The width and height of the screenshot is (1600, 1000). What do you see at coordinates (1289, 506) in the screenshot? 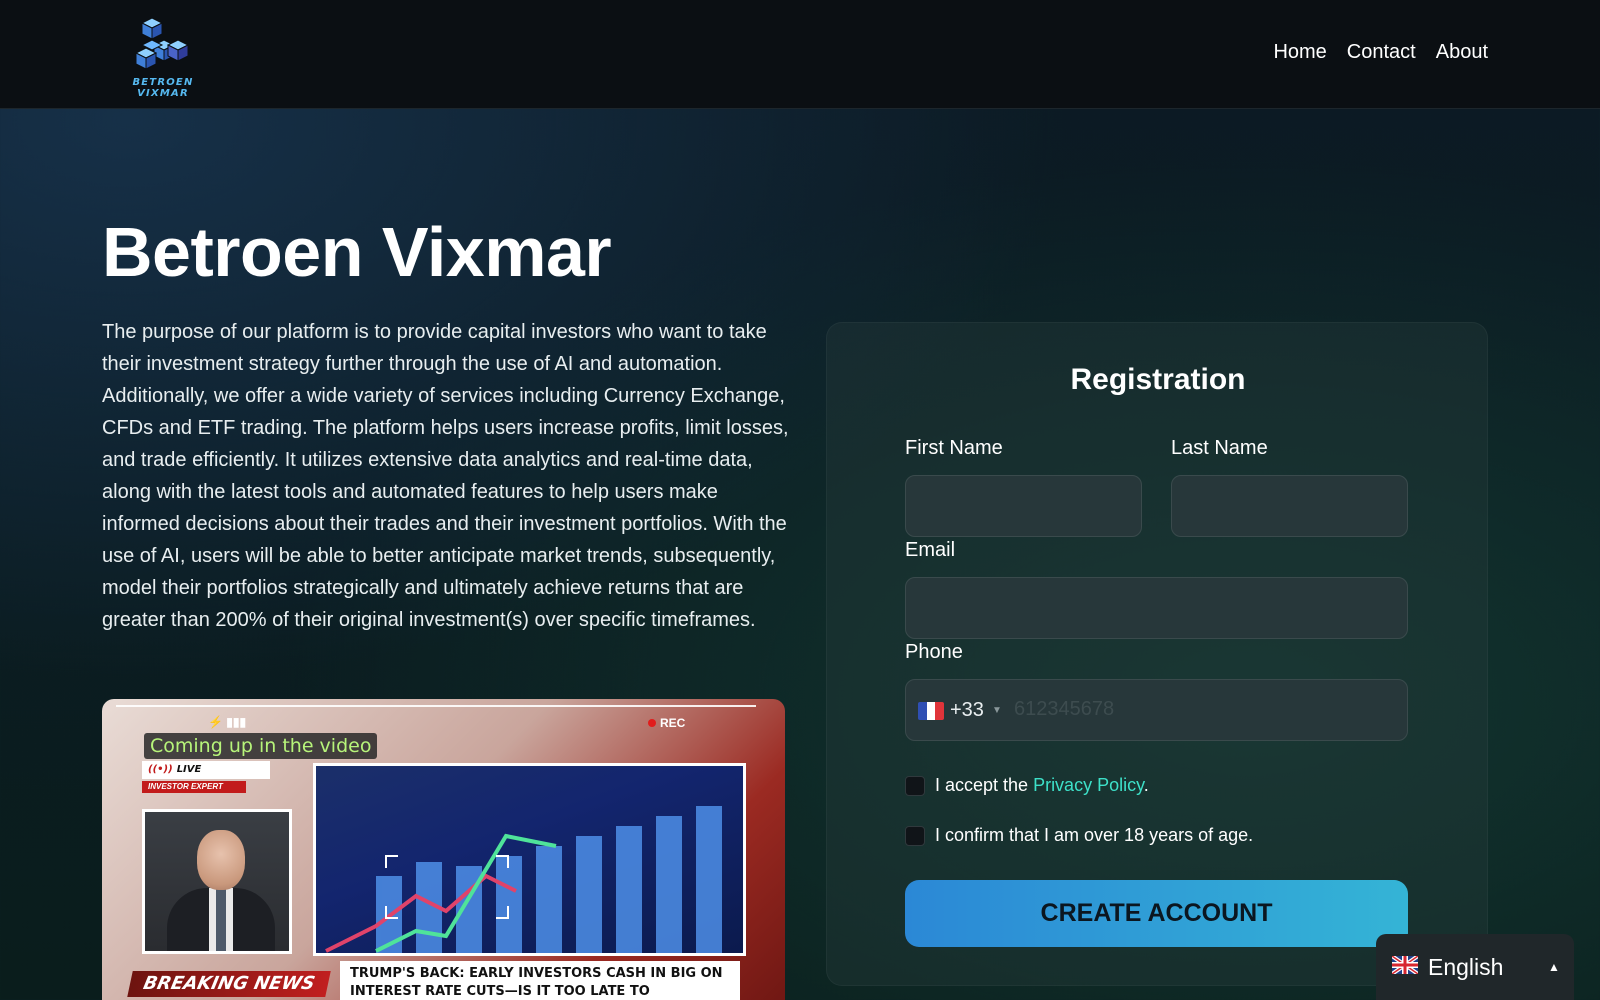
I see `last-name-input` at bounding box center [1289, 506].